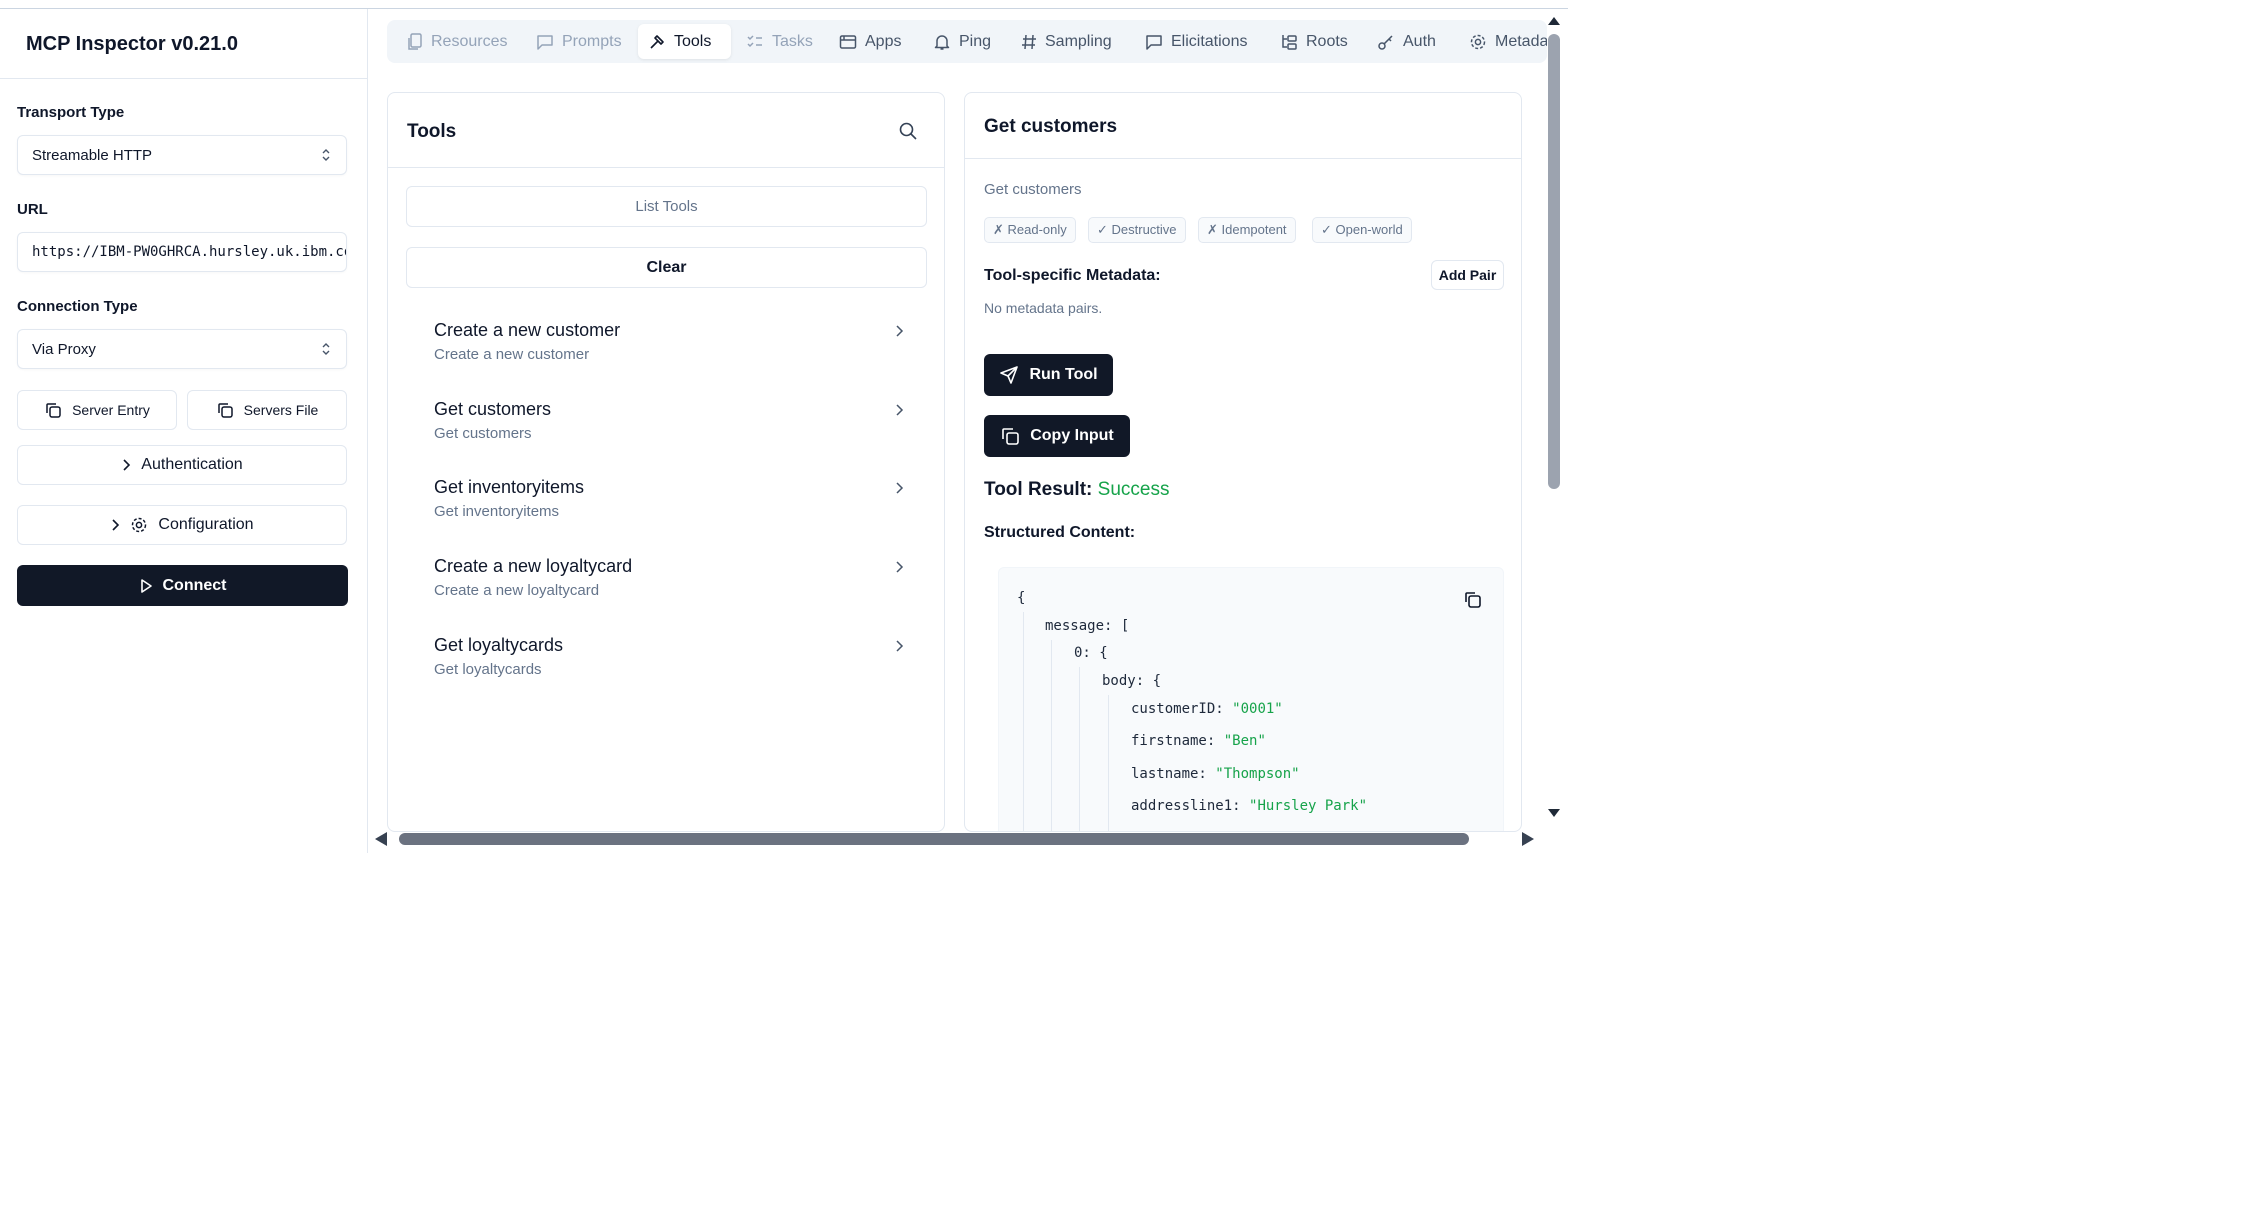 The width and height of the screenshot is (2258, 1227). I want to click on server-entry-button: Server Entry, so click(97, 410).